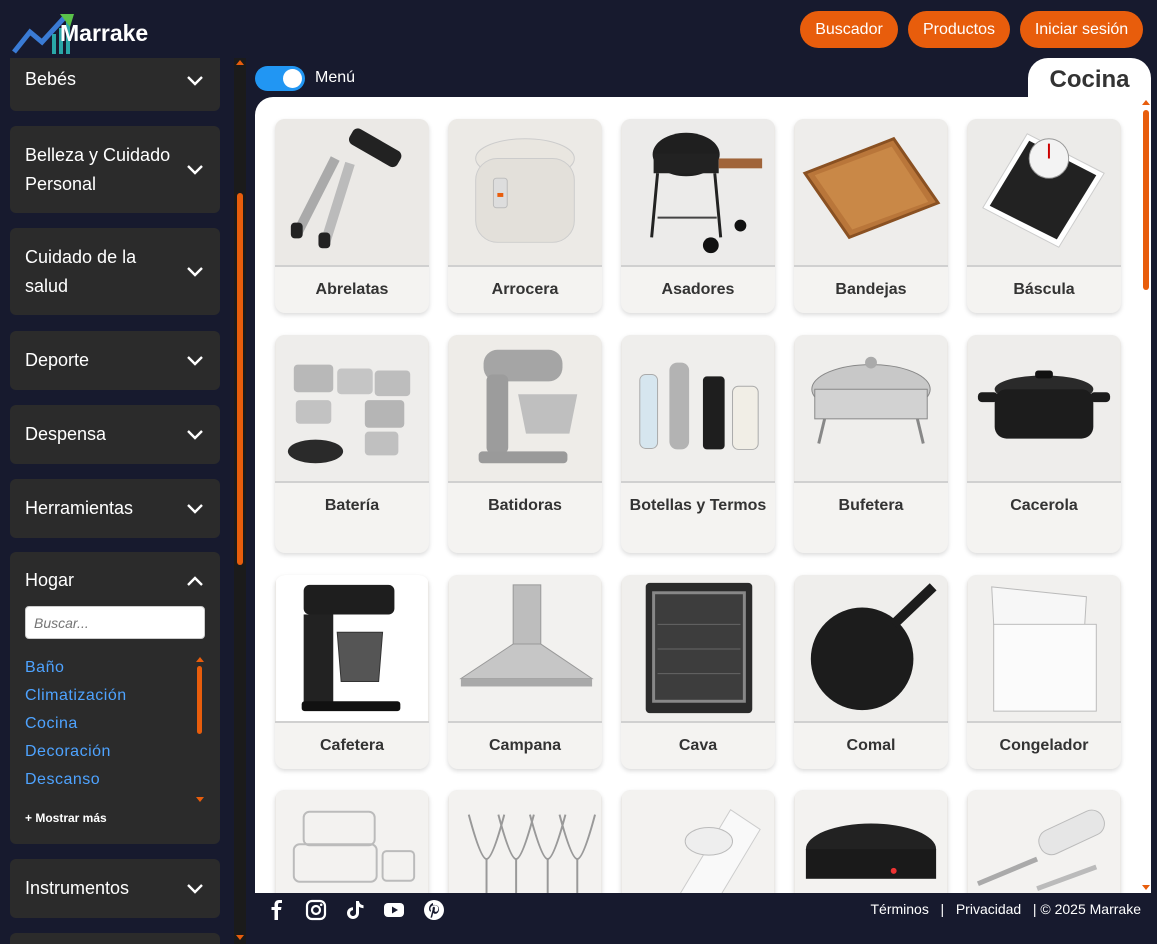 This screenshot has height=944, width=1157. Describe the element at coordinates (115, 888) in the screenshot. I see `category-instrumentos: Instrumentos` at that location.